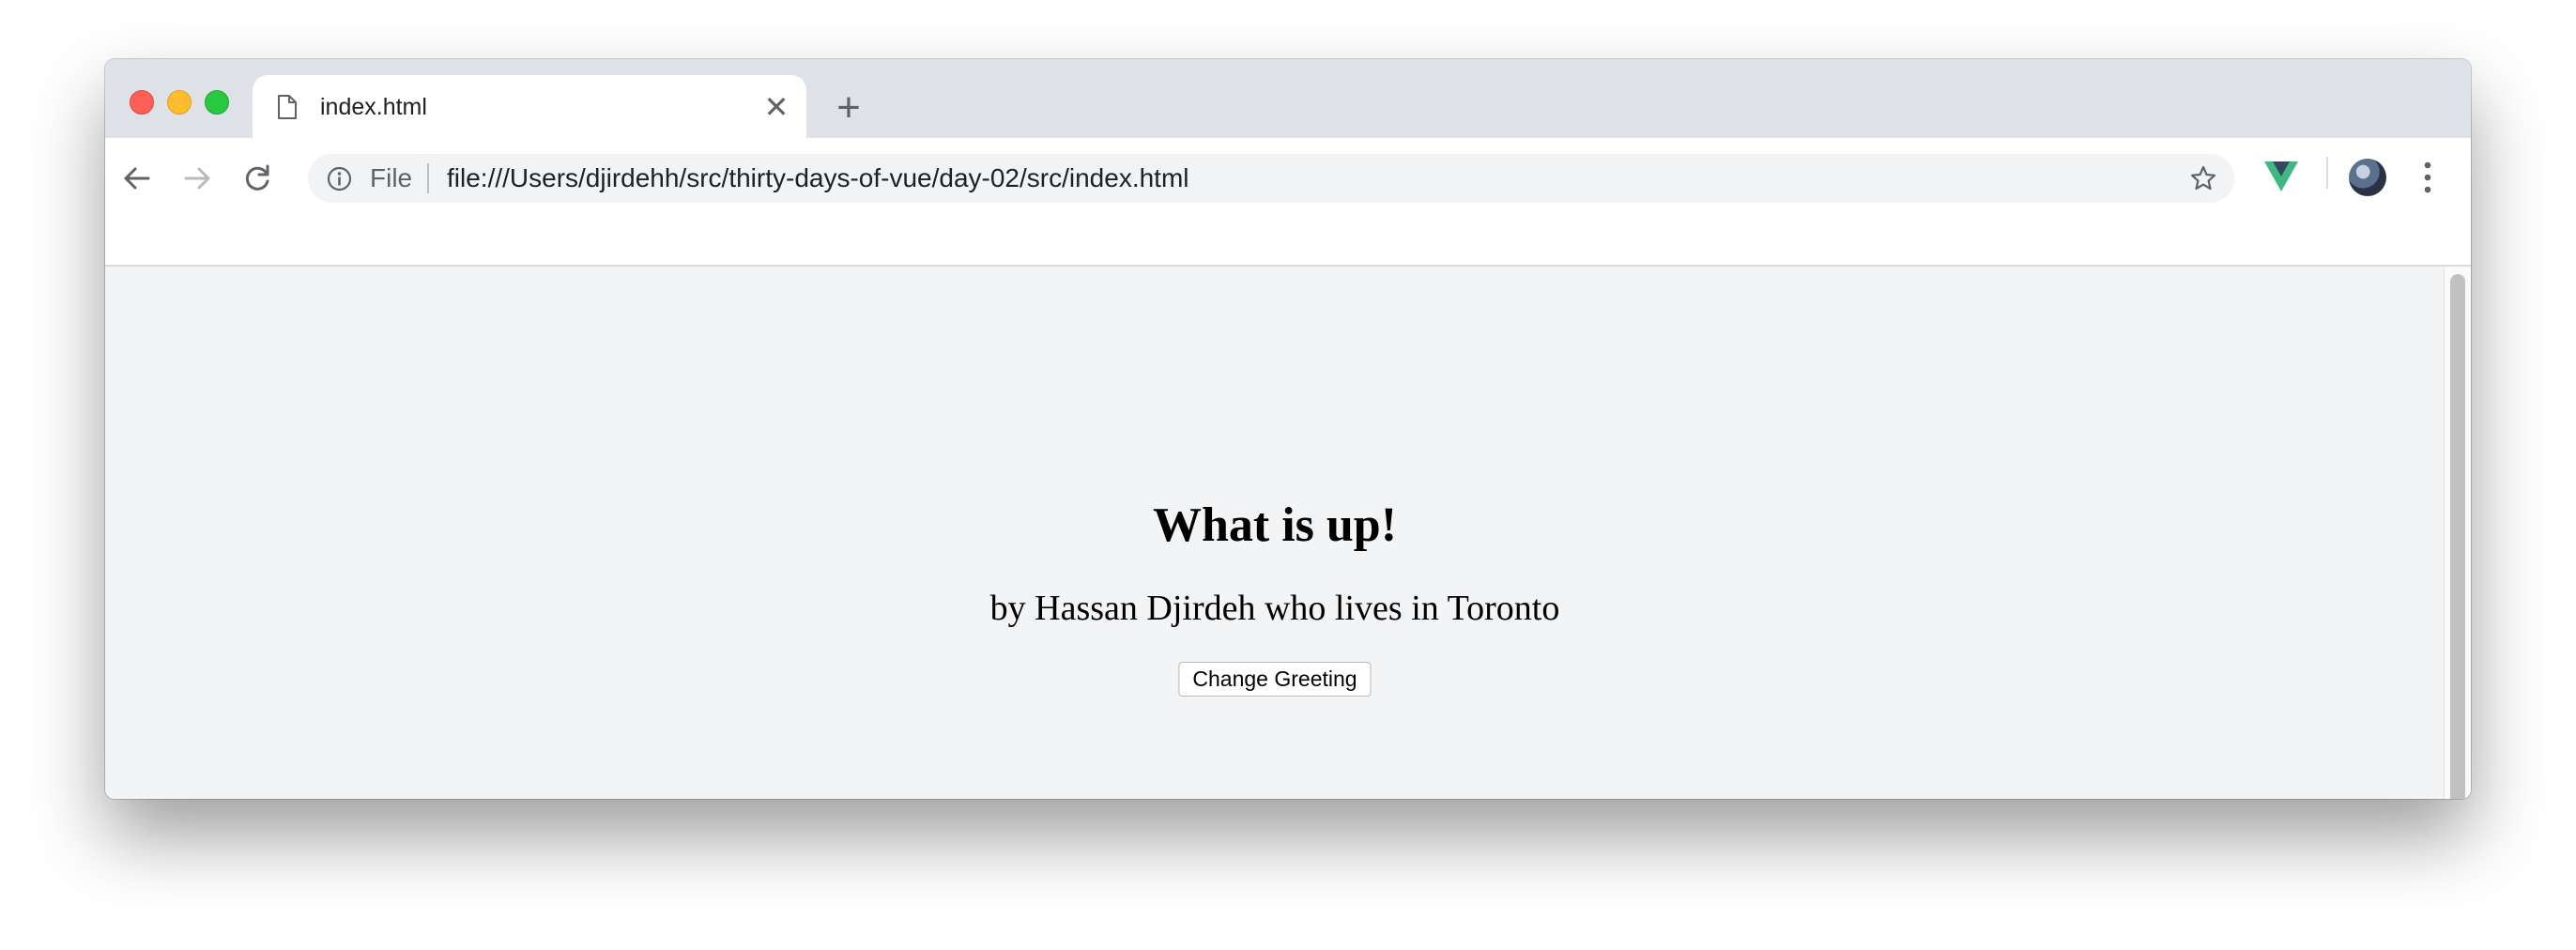 The width and height of the screenshot is (2576, 950). What do you see at coordinates (340, 179) in the screenshot?
I see `info-icon` at bounding box center [340, 179].